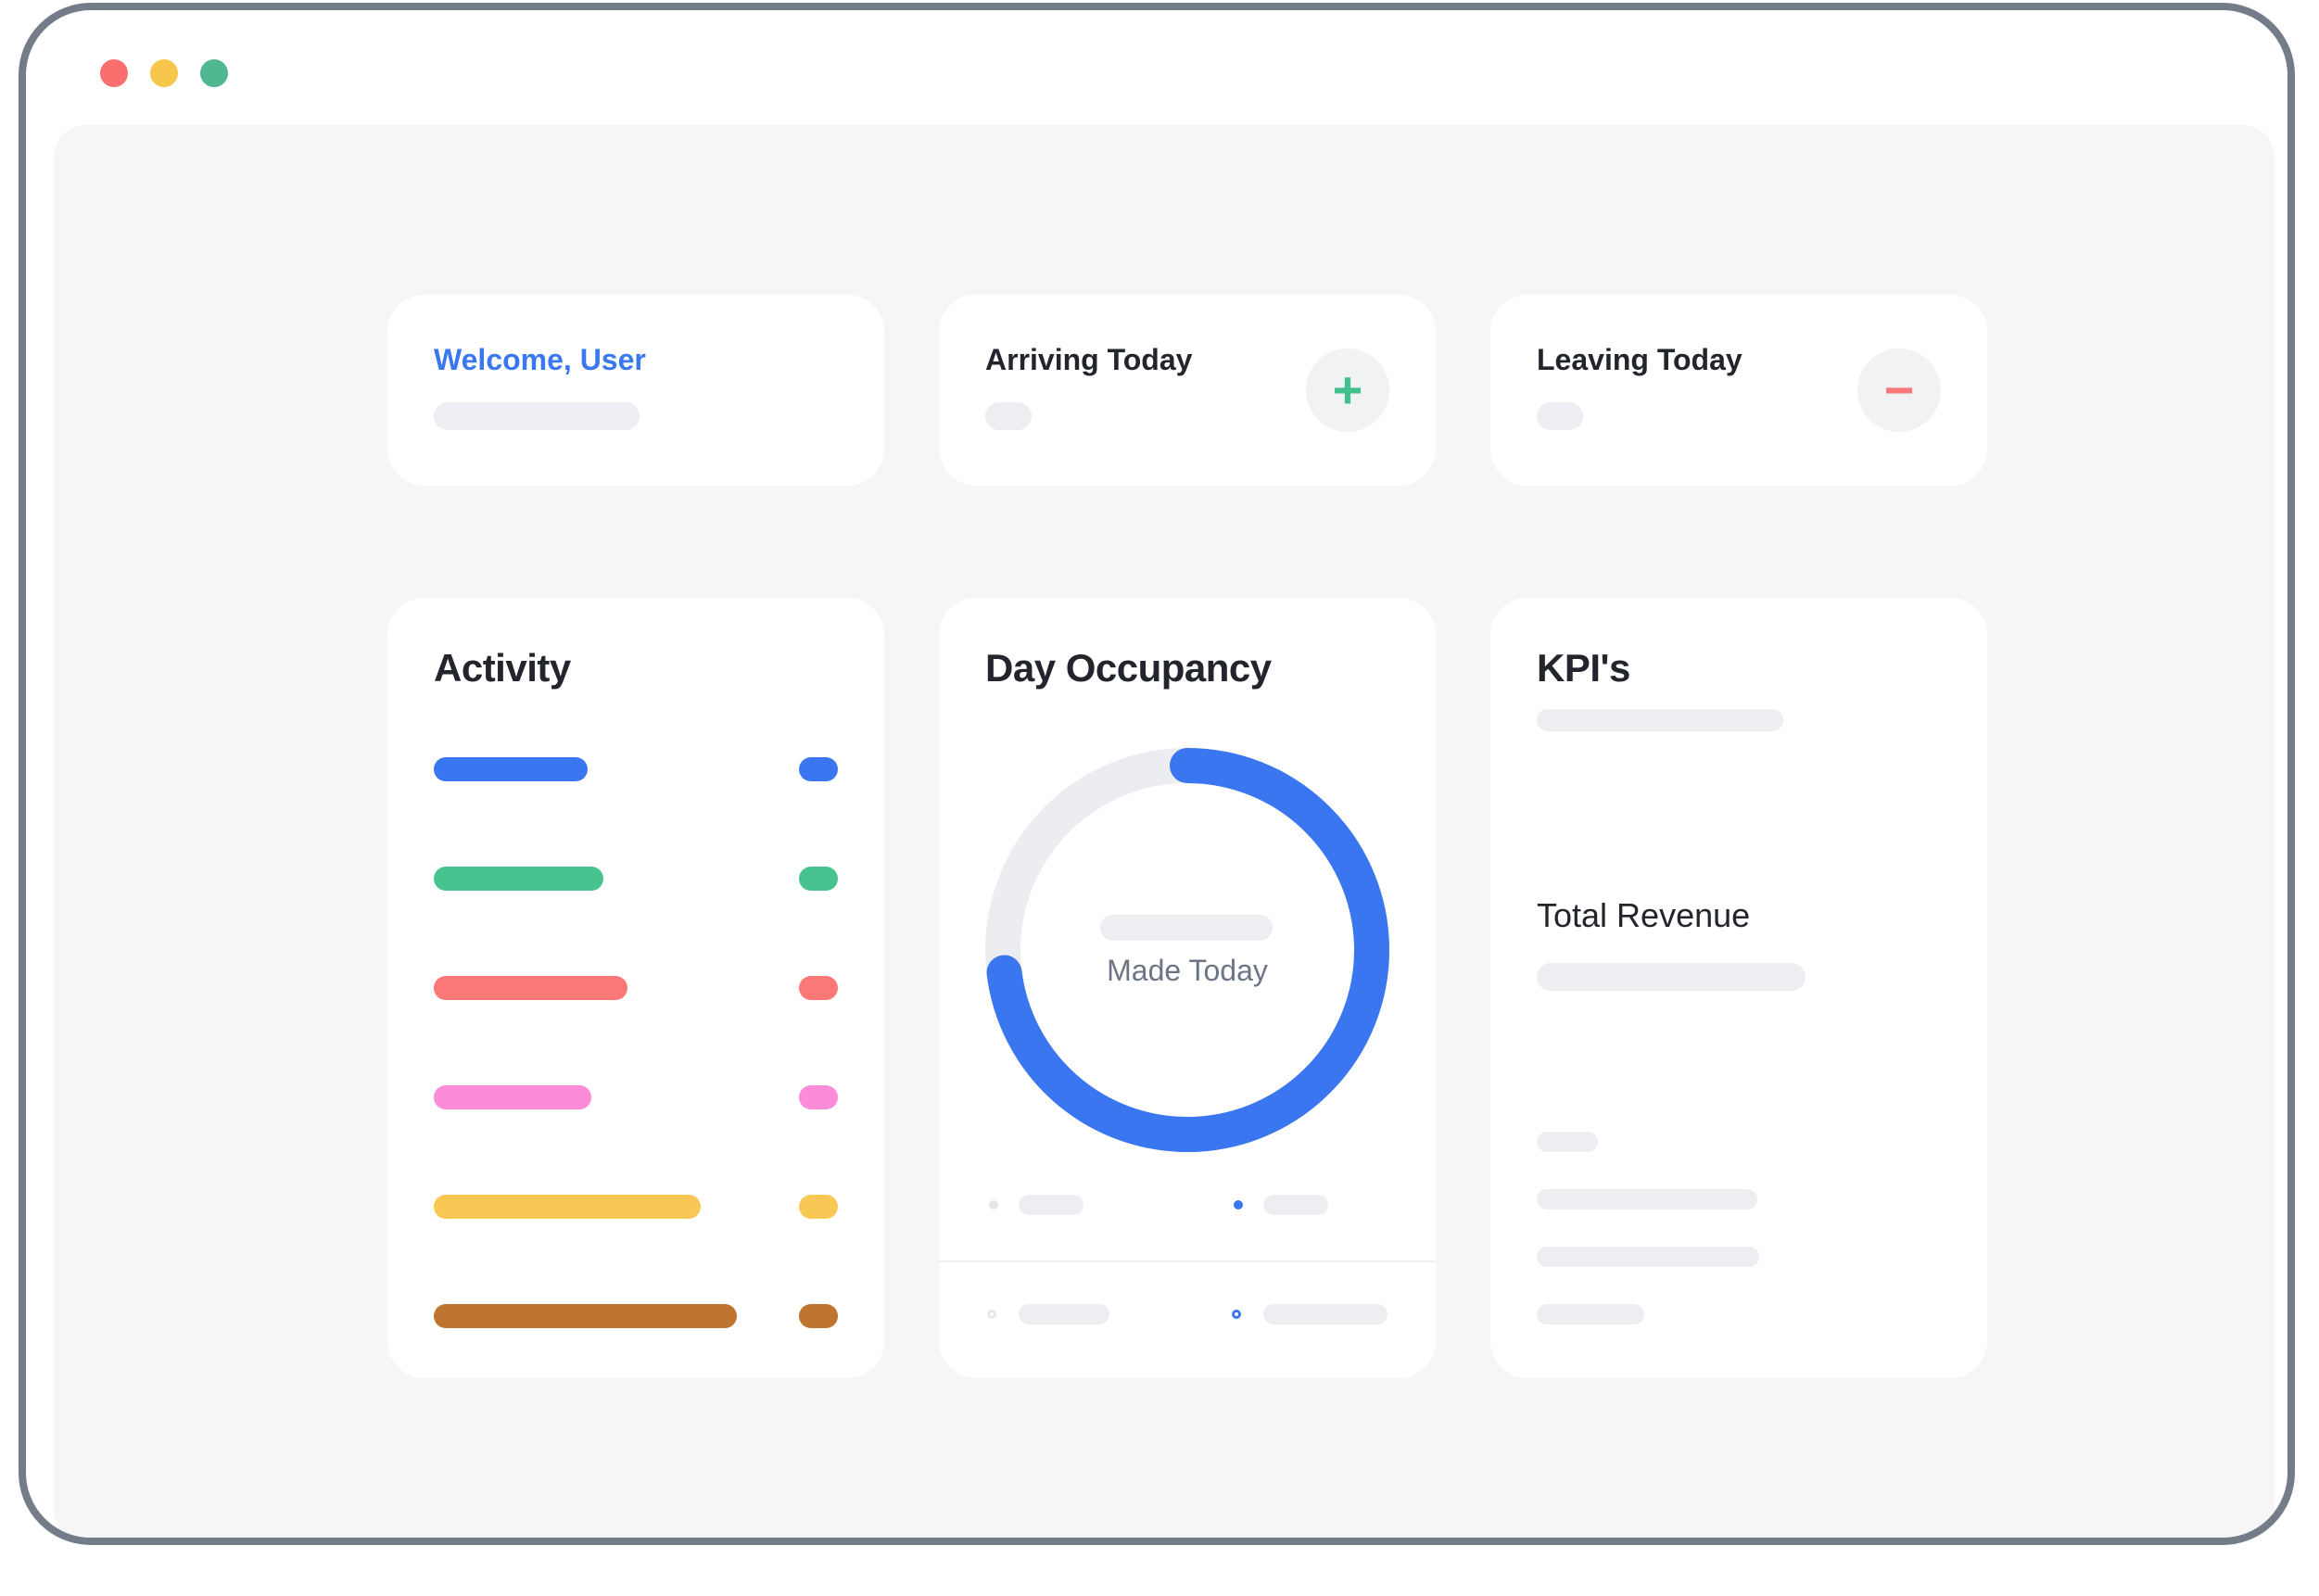 Image resolution: width=2319 pixels, height=1596 pixels. Describe the element at coordinates (1236, 1315) in the screenshot. I see `legend-ring-progress` at that location.